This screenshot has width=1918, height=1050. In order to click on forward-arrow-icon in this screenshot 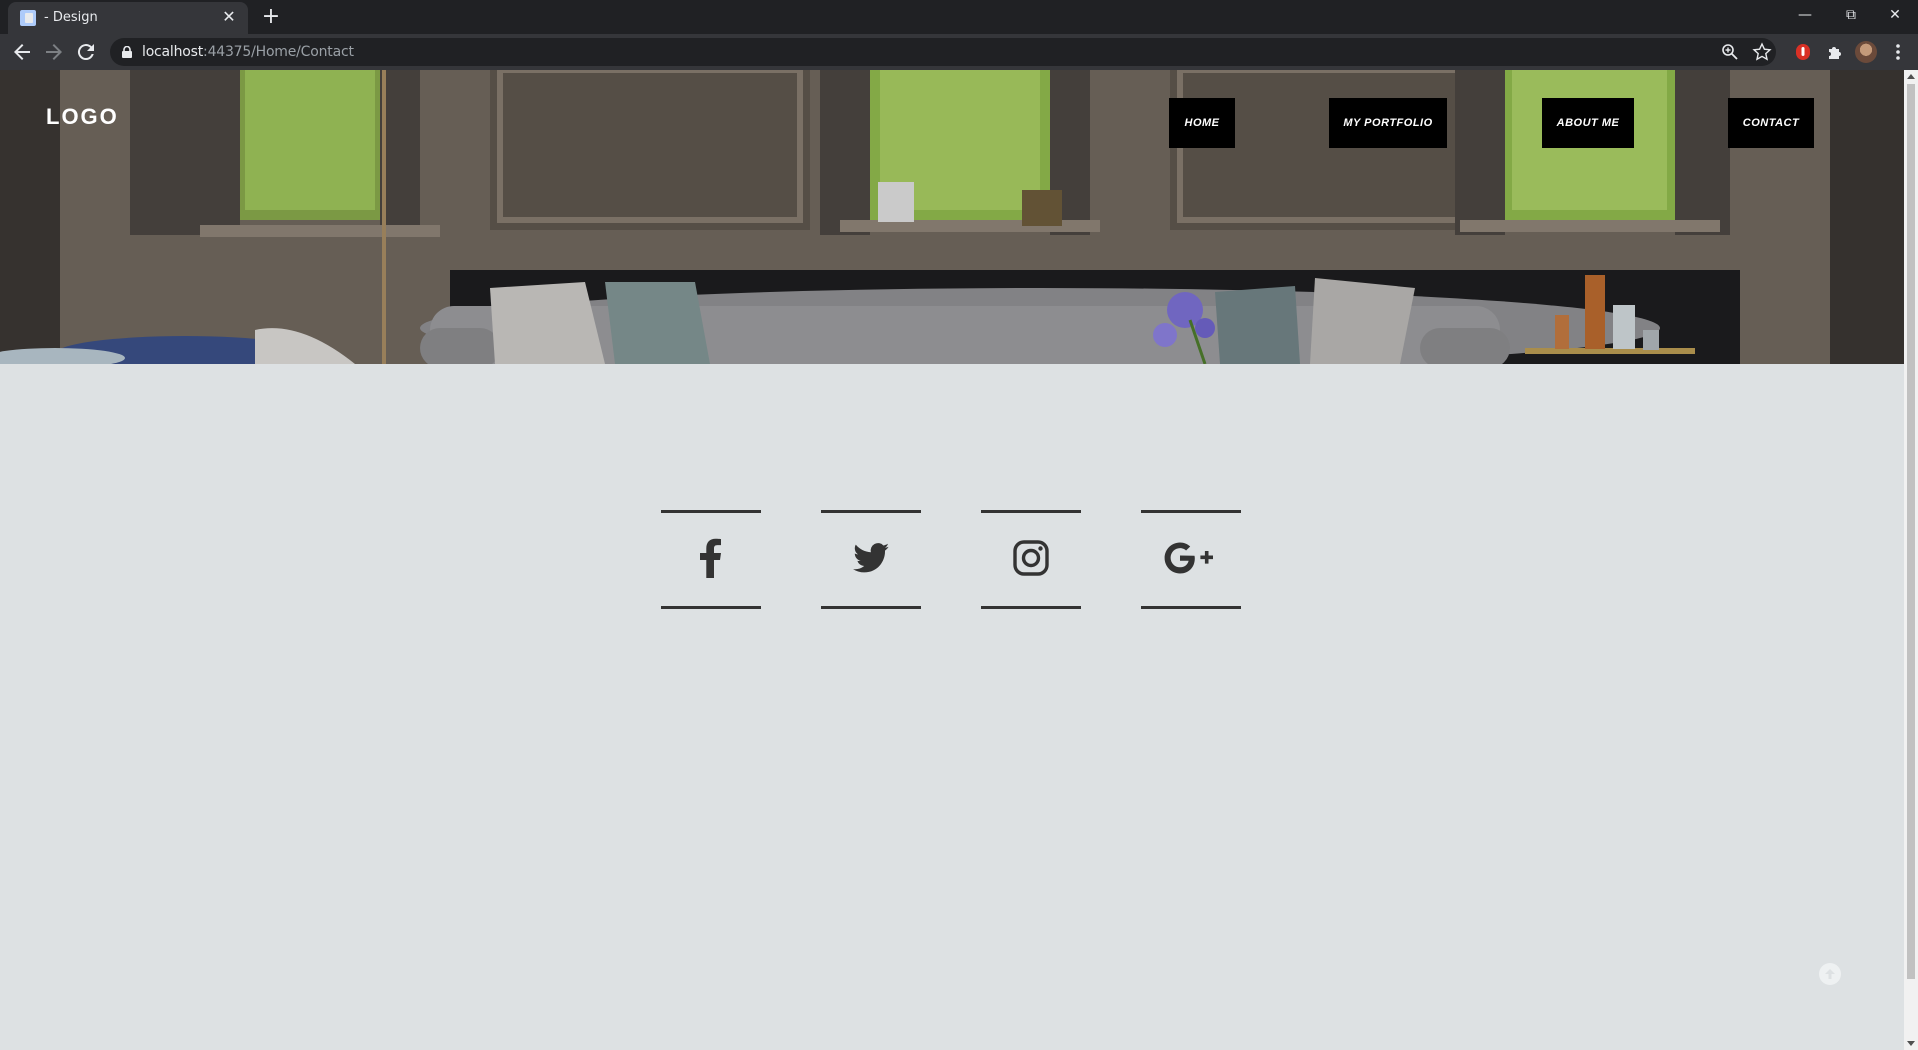, I will do `click(54, 52)`.